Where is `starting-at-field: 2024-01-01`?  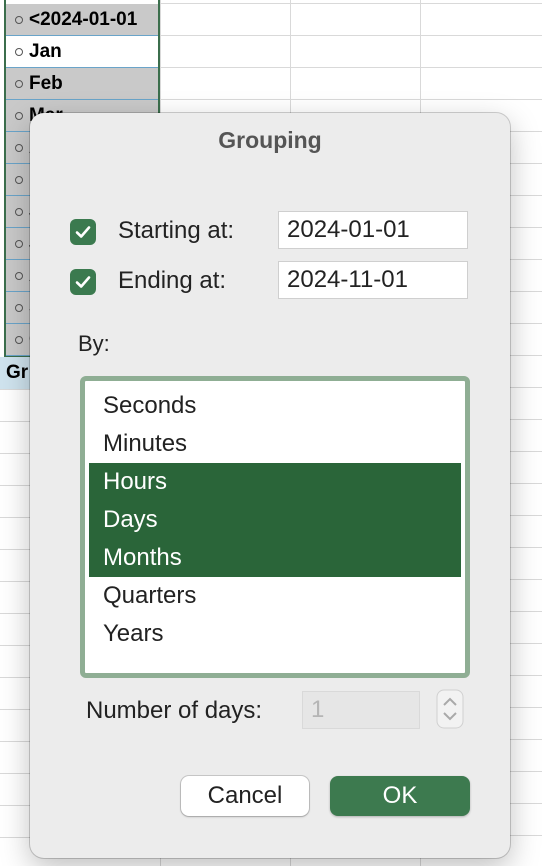 starting-at-field: 2024-01-01 is located at coordinates (373, 230).